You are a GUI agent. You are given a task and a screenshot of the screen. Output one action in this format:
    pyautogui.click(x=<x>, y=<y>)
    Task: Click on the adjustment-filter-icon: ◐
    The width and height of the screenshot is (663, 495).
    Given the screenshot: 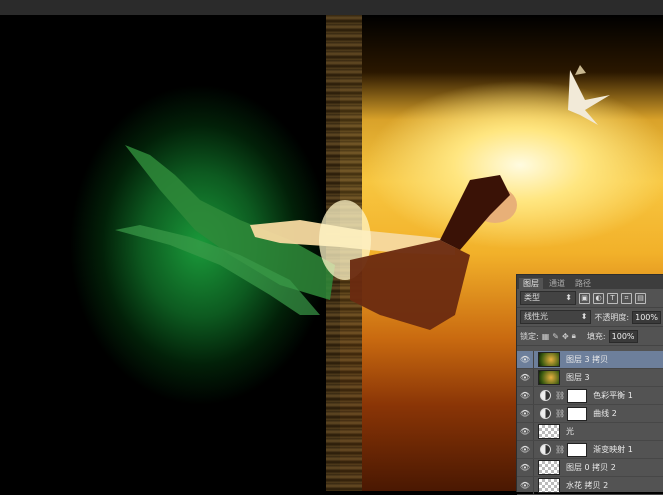 What is the action you would take?
    pyautogui.click(x=598, y=298)
    